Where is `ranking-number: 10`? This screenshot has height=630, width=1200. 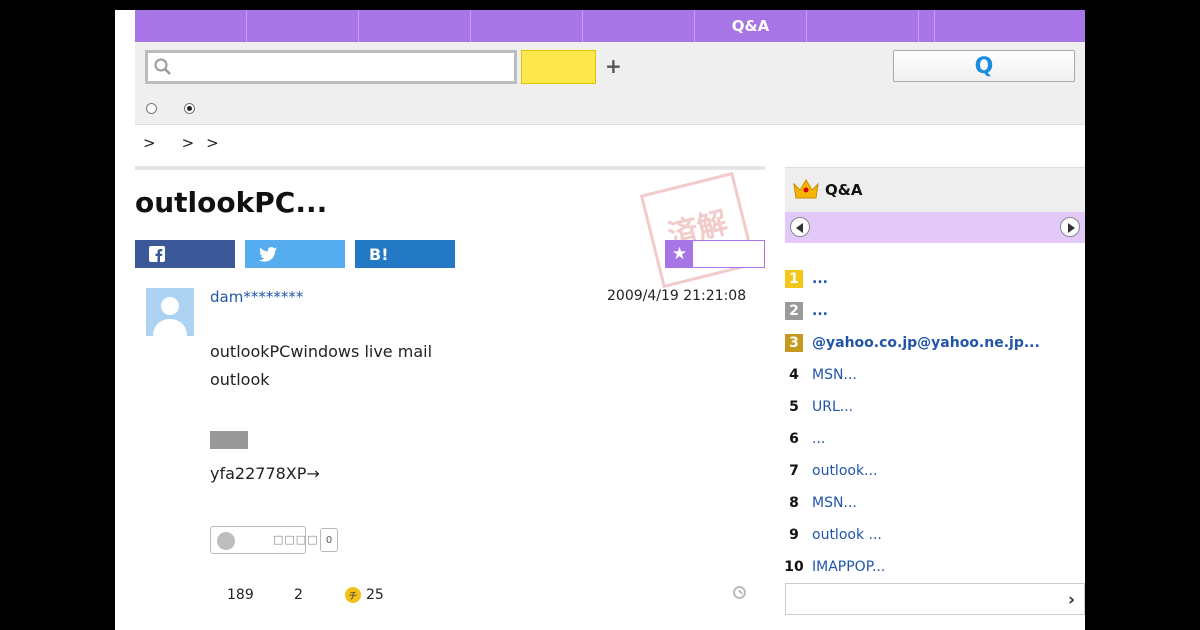 ranking-number: 10 is located at coordinates (794, 567).